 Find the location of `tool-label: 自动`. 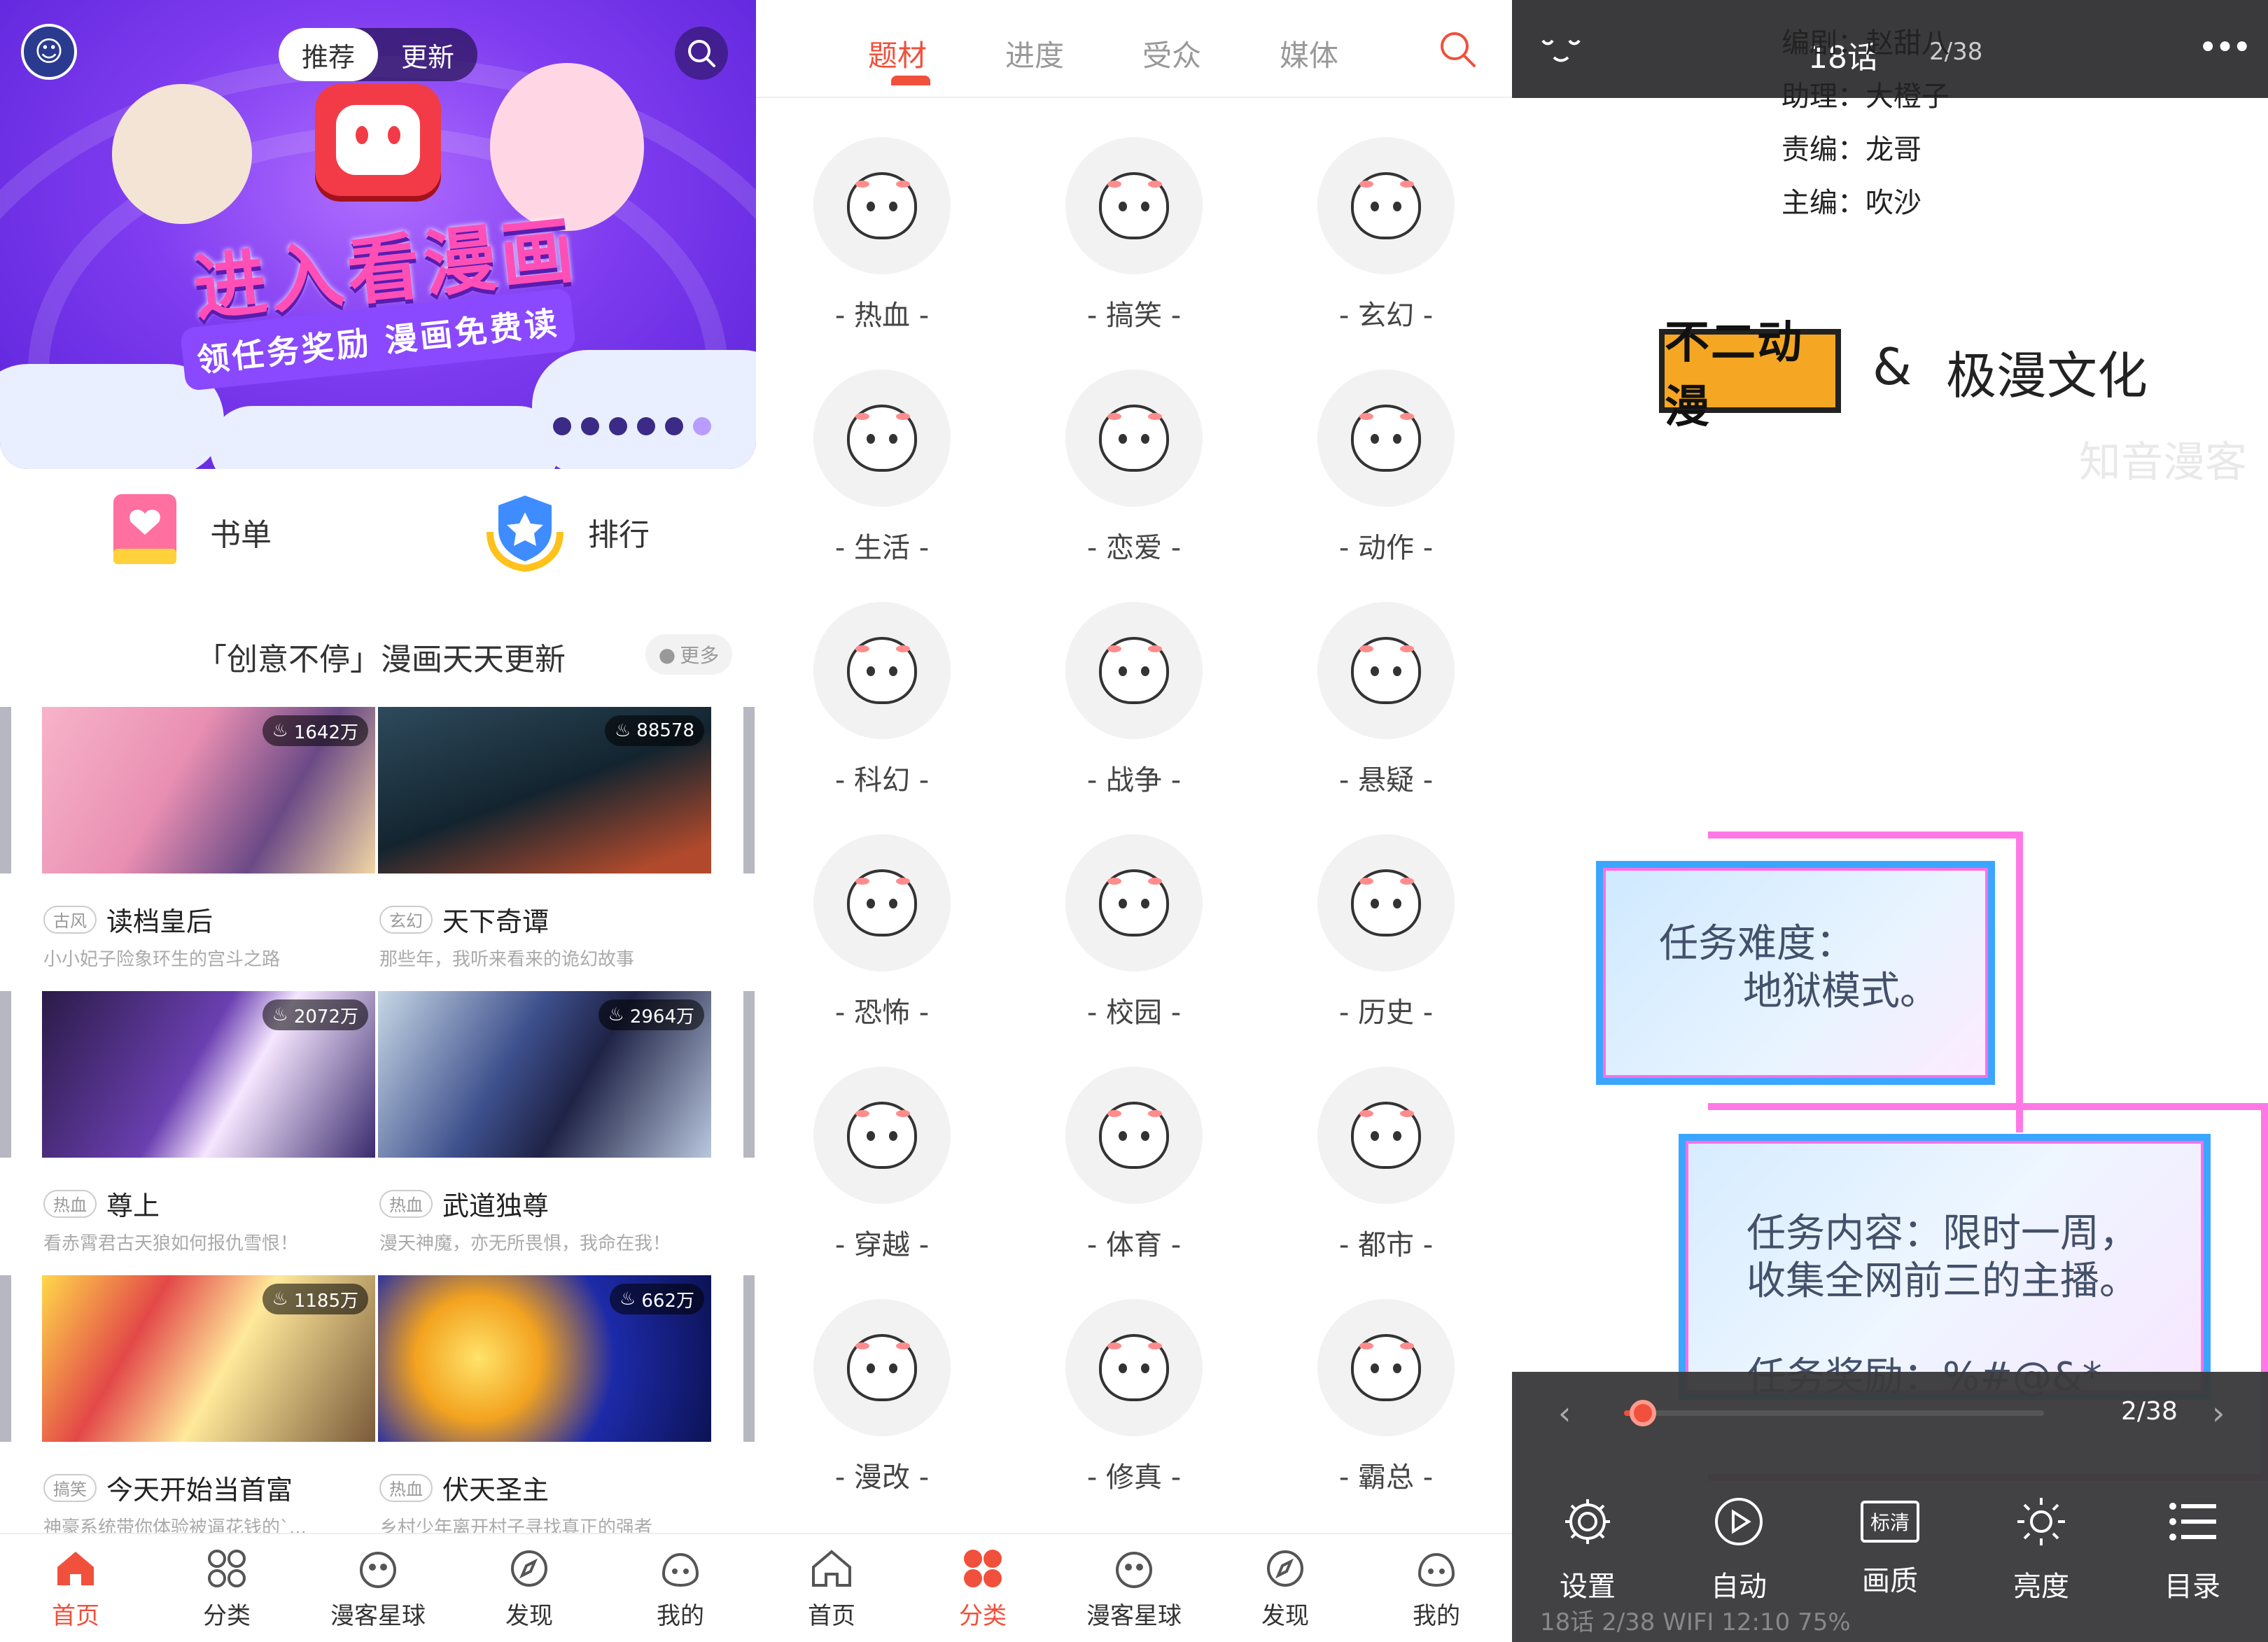

tool-label: 自动 is located at coordinates (1739, 1587).